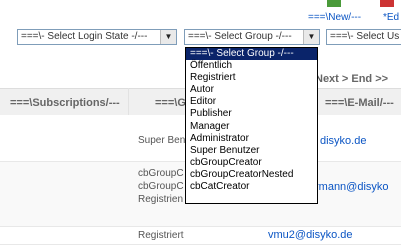  Describe the element at coordinates (251, 139) in the screenshot. I see `group-option: Administrator` at that location.